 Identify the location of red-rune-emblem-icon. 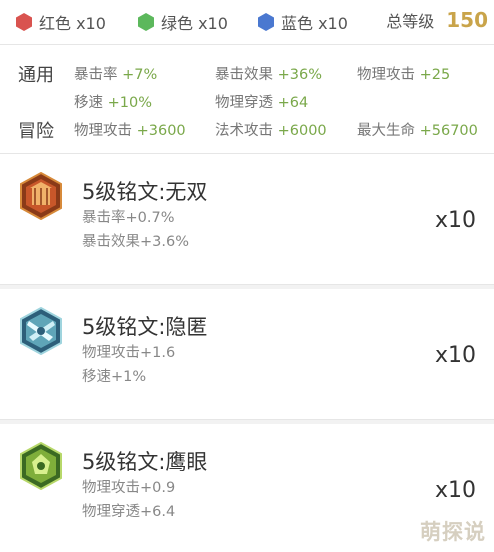
(41, 196).